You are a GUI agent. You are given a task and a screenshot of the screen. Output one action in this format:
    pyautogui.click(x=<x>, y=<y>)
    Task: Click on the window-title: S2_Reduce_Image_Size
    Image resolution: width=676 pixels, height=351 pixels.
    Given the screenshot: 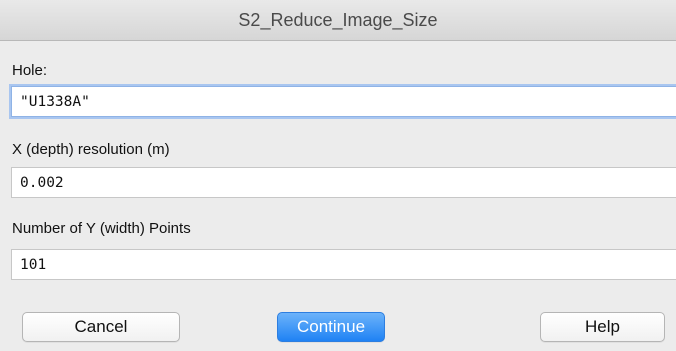 What is the action you would take?
    pyautogui.click(x=338, y=19)
    